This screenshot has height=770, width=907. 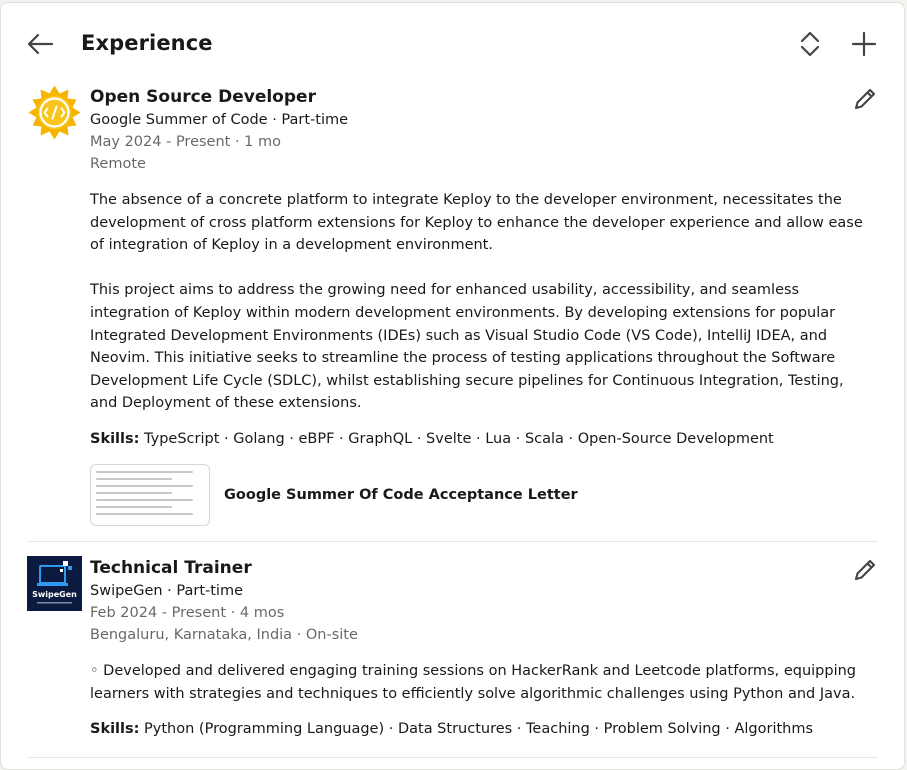 What do you see at coordinates (54, 583) in the screenshot?
I see `swipegen-logo: SwipeGen` at bounding box center [54, 583].